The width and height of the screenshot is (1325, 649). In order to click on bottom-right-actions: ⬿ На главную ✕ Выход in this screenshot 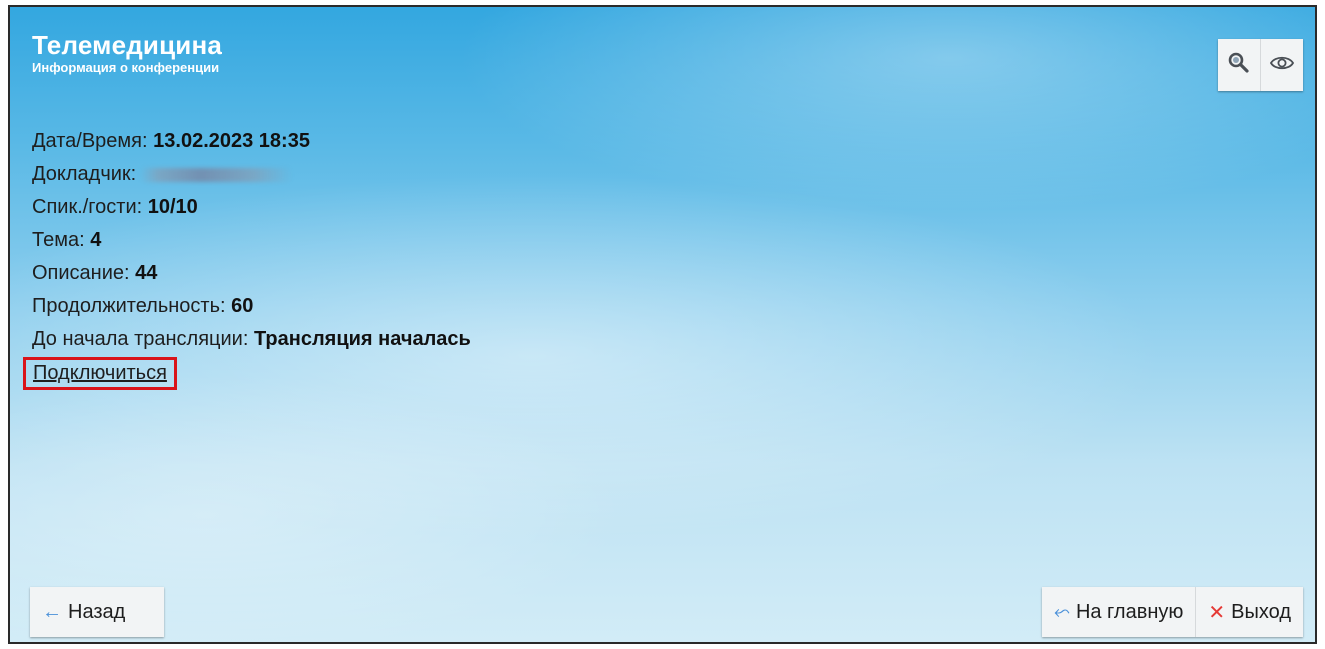, I will do `click(1172, 612)`.